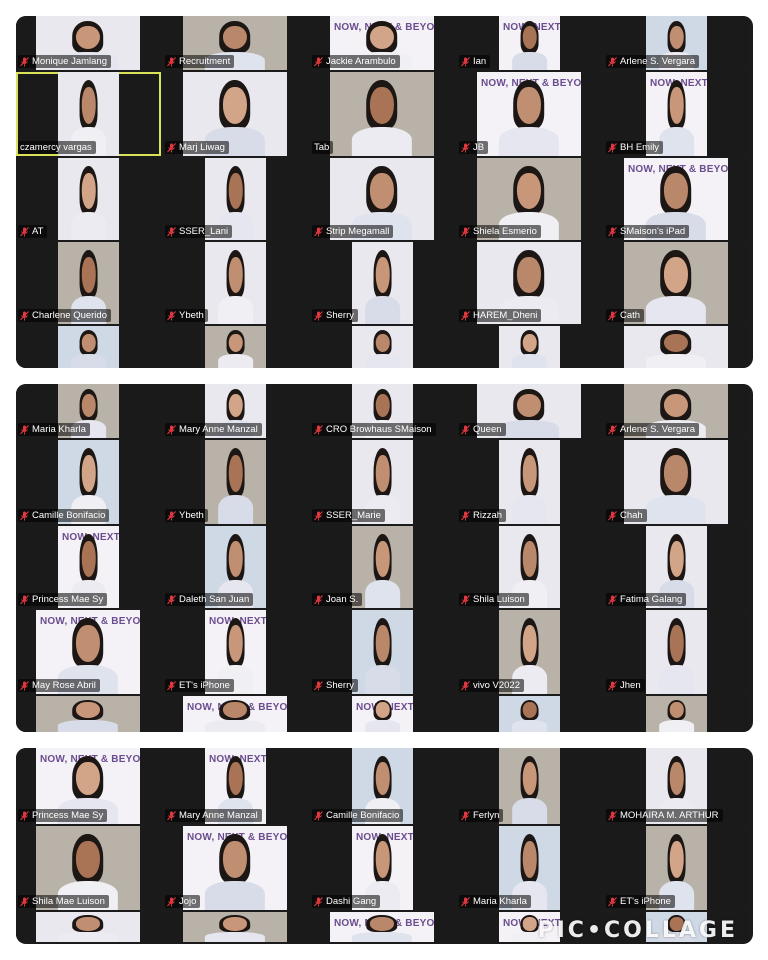 The height and width of the screenshot is (960, 768). Describe the element at coordinates (382, 482) in the screenshot. I see `participant-tile: SSER_Marie` at that location.